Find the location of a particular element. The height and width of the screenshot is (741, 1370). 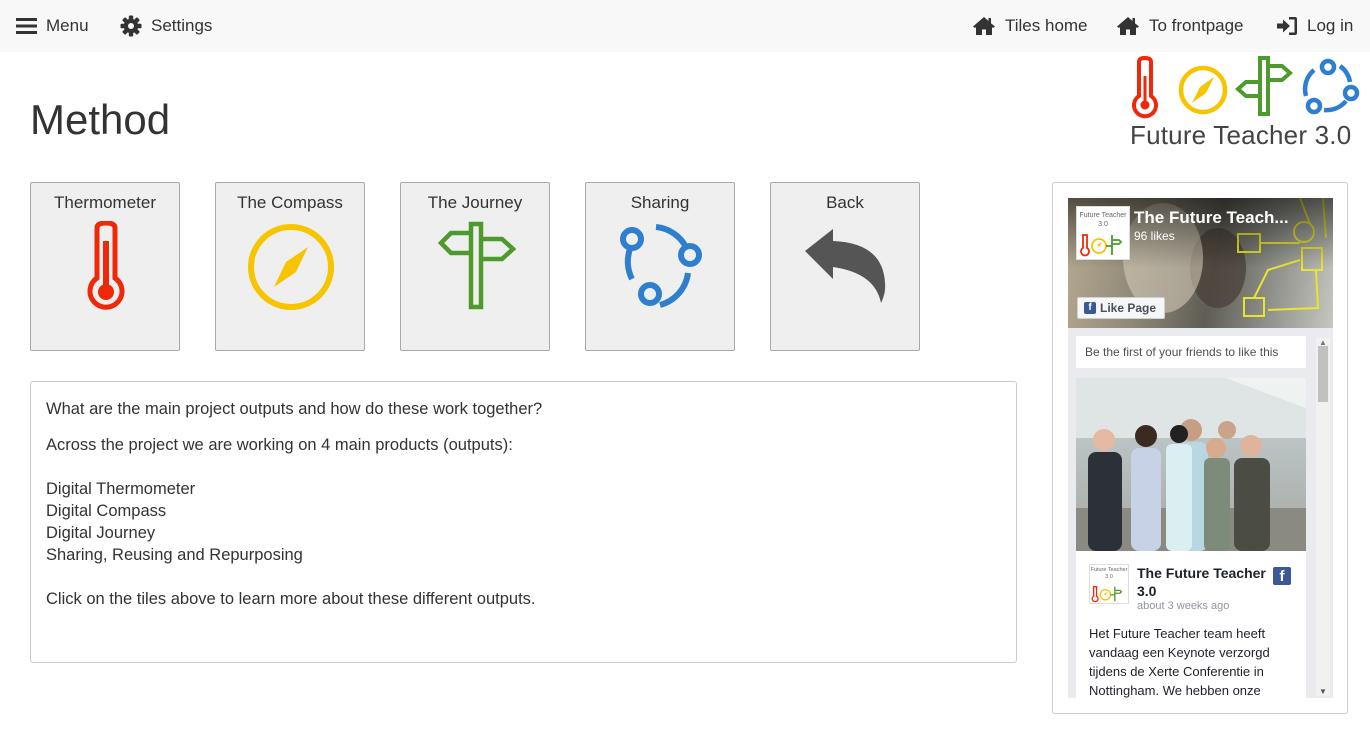

facebook-likes: 96 likes is located at coordinates (1154, 236).